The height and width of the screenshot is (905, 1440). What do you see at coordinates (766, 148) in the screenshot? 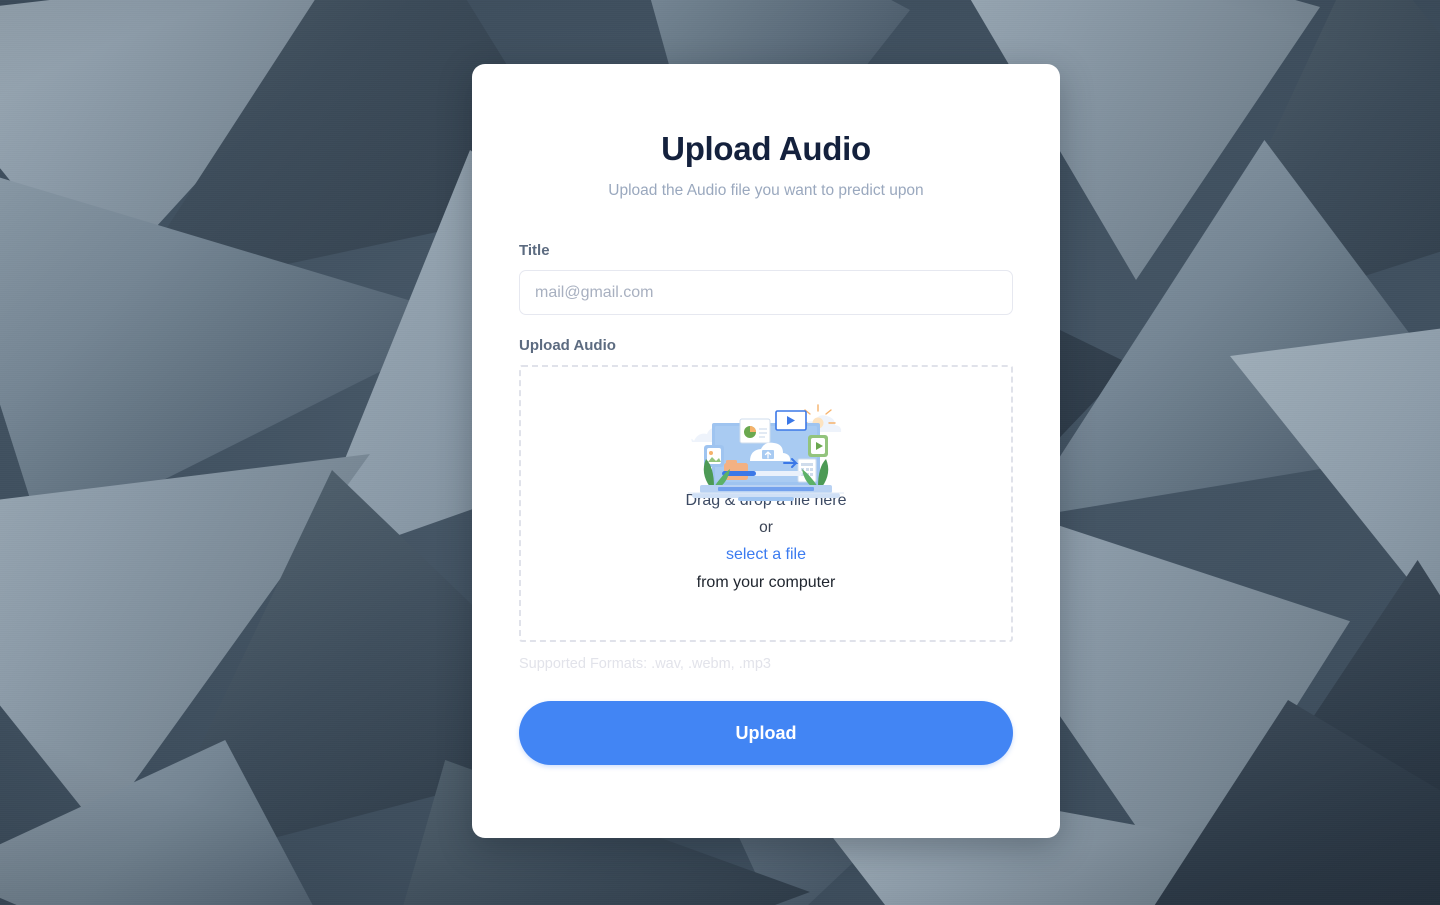
I see `page-title: Upload Audio` at bounding box center [766, 148].